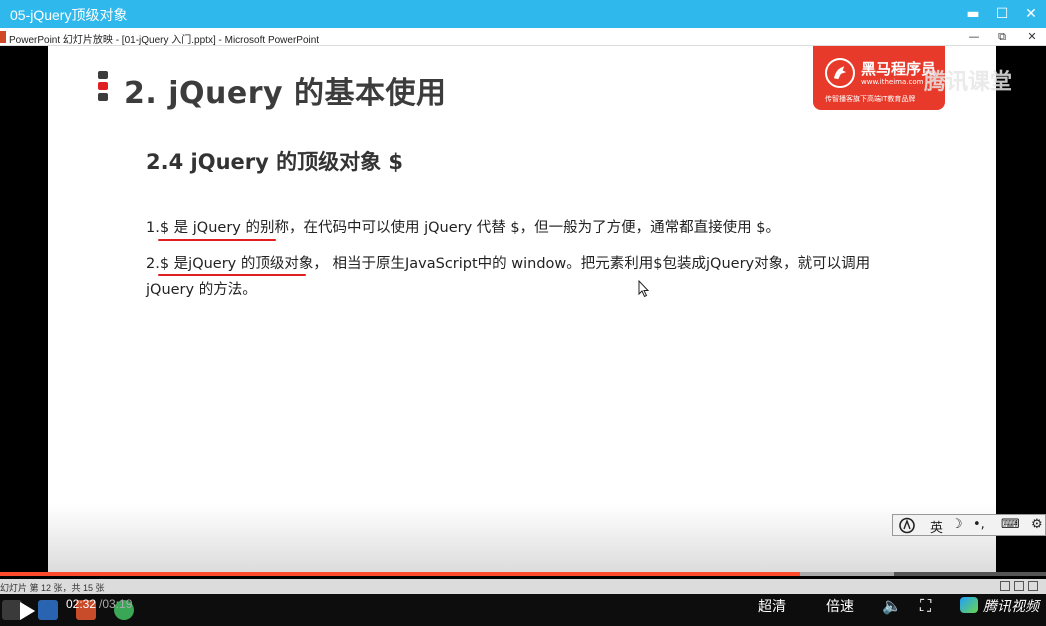  What do you see at coordinates (1011, 607) in the screenshot?
I see `tencent-video-brand: 腾讯视频` at bounding box center [1011, 607].